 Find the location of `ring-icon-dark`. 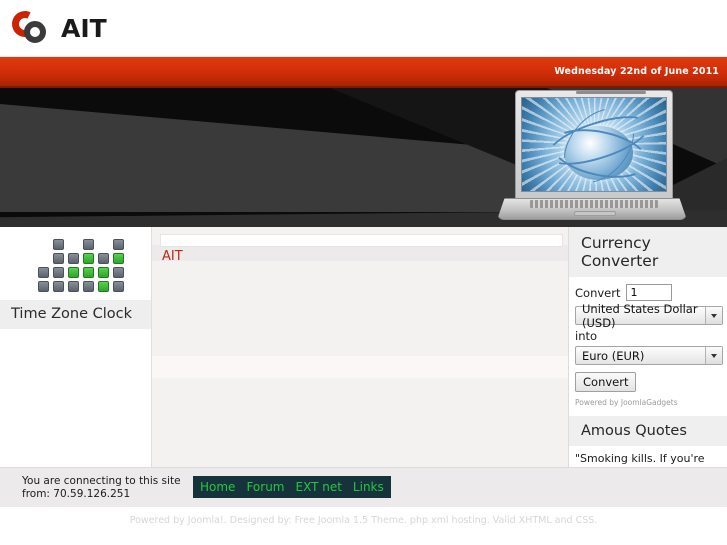

ring-icon-dark is located at coordinates (35, 32).